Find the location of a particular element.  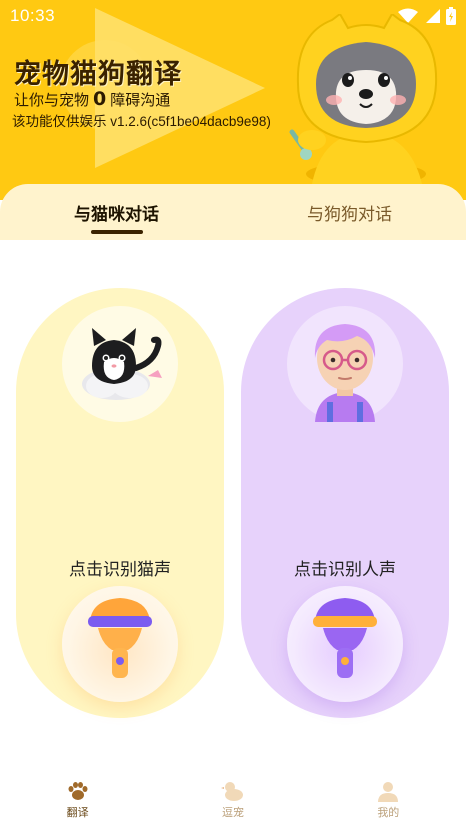

dog-mascot-illustration is located at coordinates (363, 99).